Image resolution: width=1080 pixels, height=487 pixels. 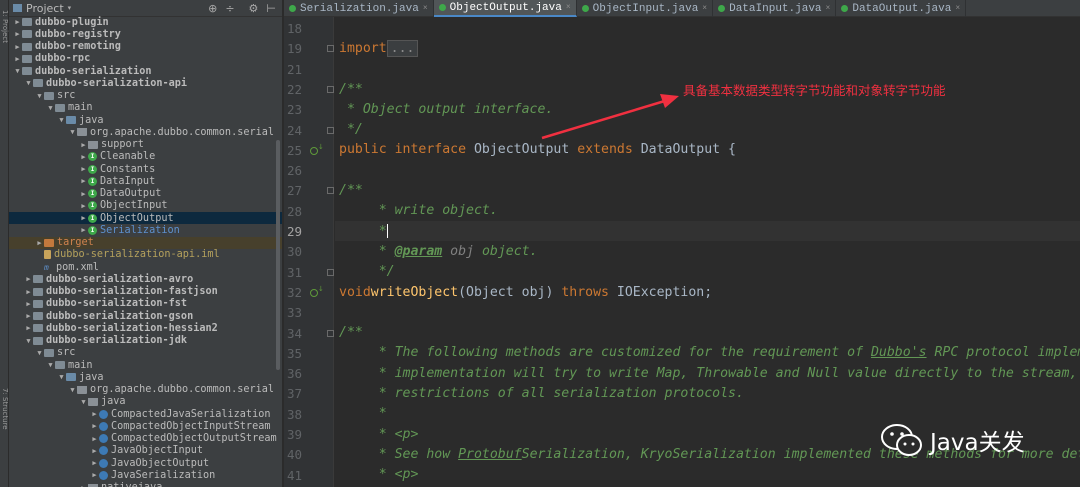 I want to click on tree-item: ▼ dubbo-serialization-jdk, so click(x=145, y=341).